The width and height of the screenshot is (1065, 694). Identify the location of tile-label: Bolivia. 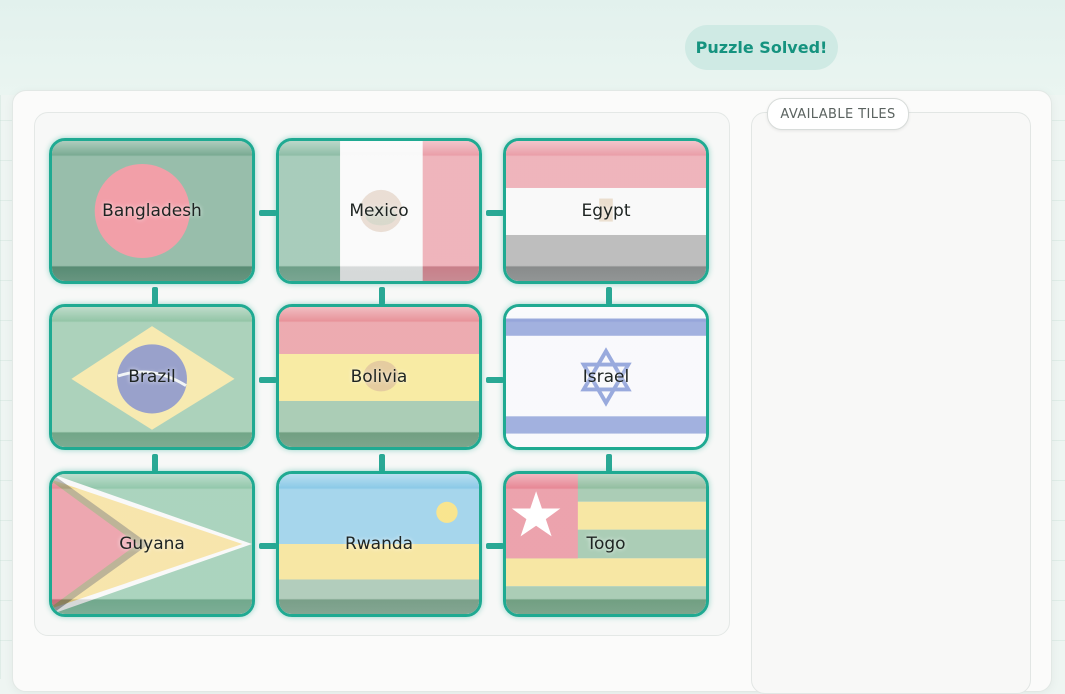
(379, 377).